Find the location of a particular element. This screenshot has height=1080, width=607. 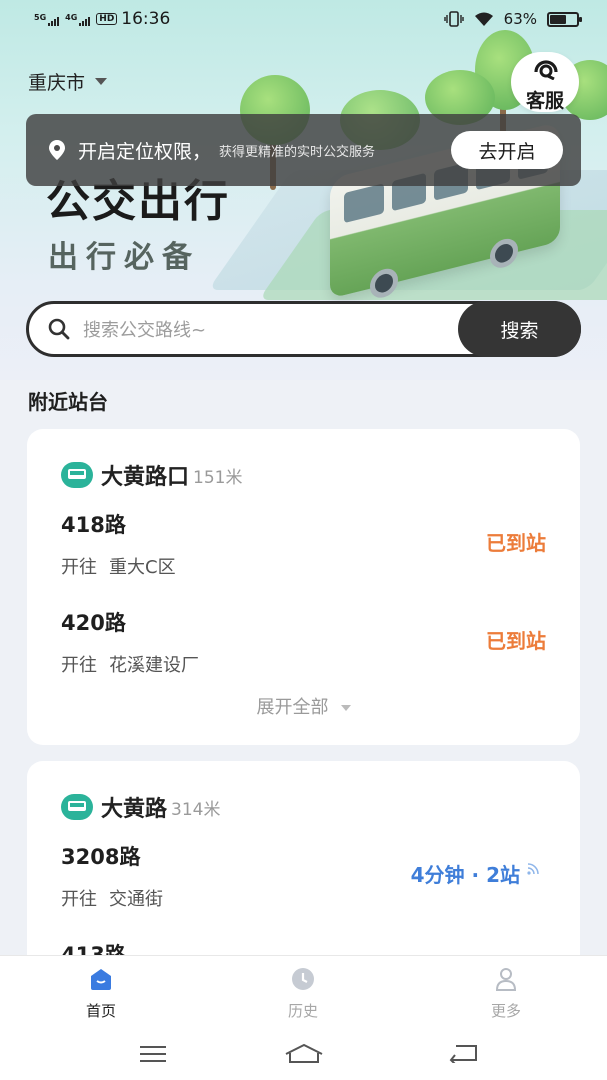

realtime-signal-icon is located at coordinates (533, 868).